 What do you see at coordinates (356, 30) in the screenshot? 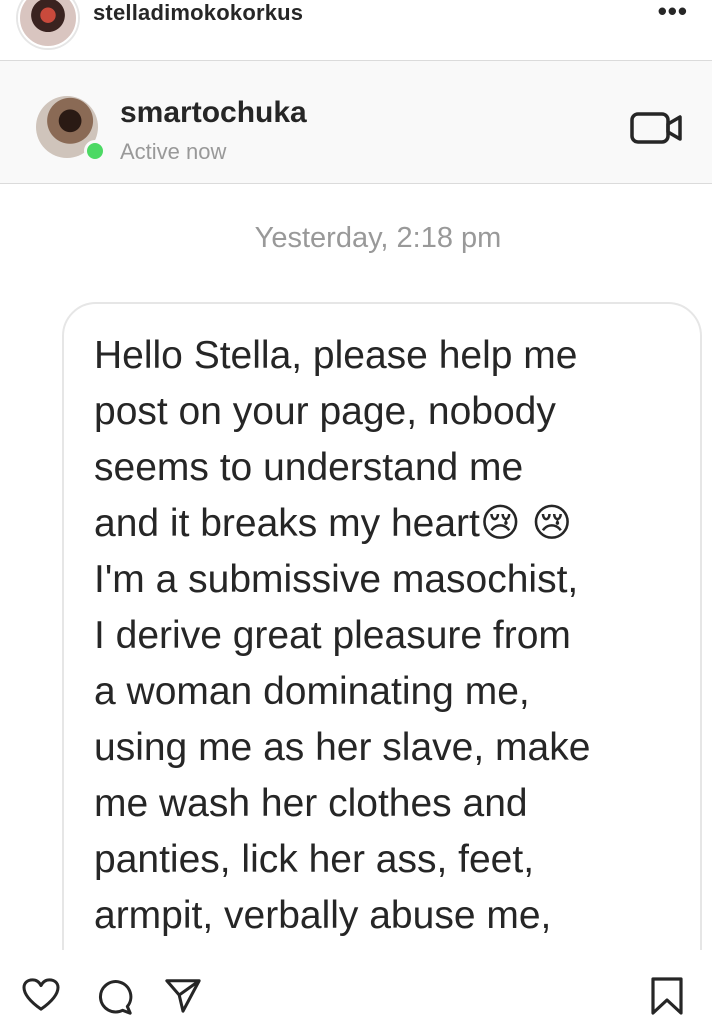
I see `post-header: stelladimokokorkus •••` at bounding box center [356, 30].